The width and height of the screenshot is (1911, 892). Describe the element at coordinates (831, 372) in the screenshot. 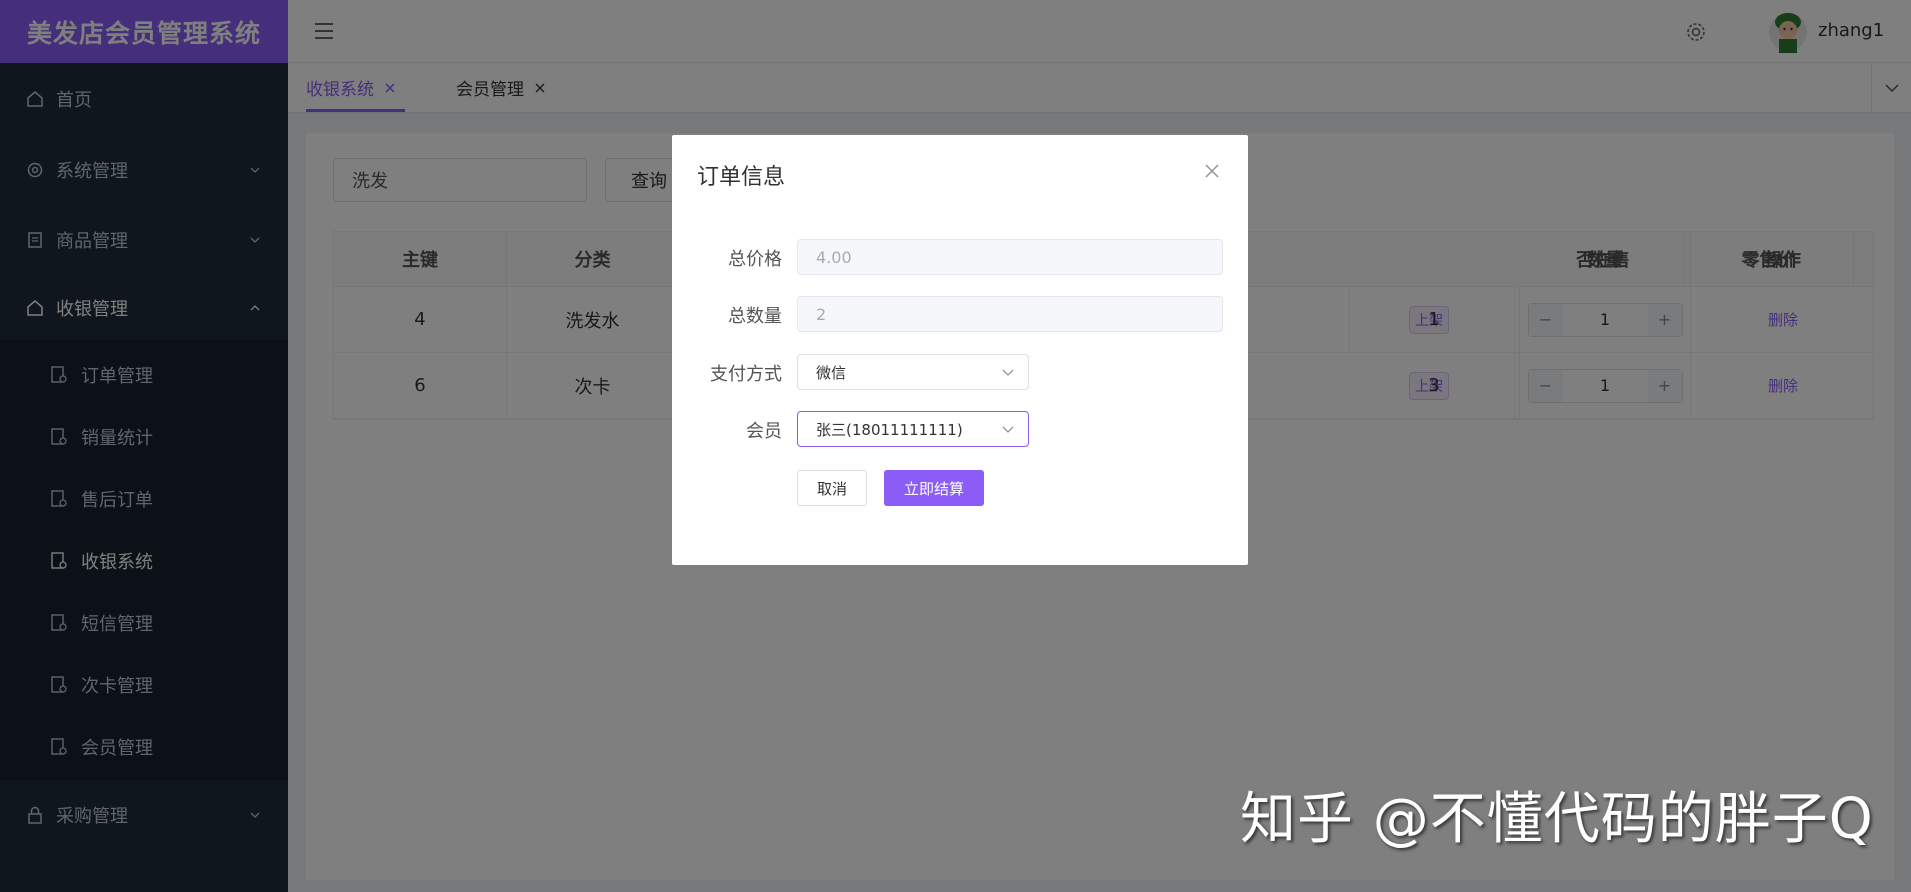

I see `payment-method-value: 微信` at that location.